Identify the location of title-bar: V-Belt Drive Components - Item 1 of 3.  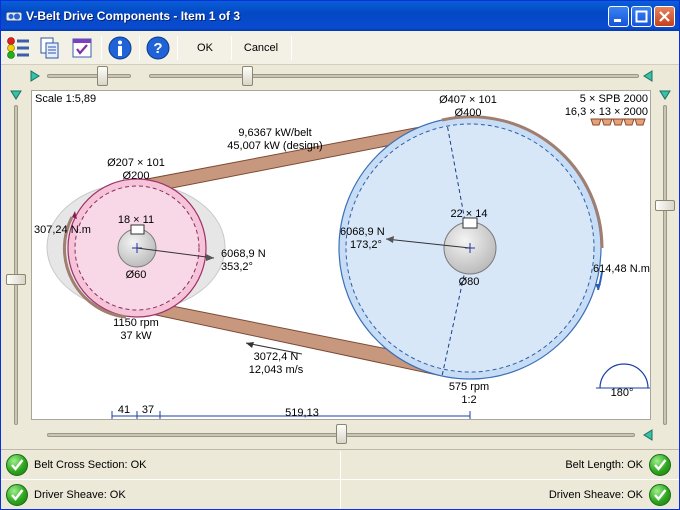
(340, 16).